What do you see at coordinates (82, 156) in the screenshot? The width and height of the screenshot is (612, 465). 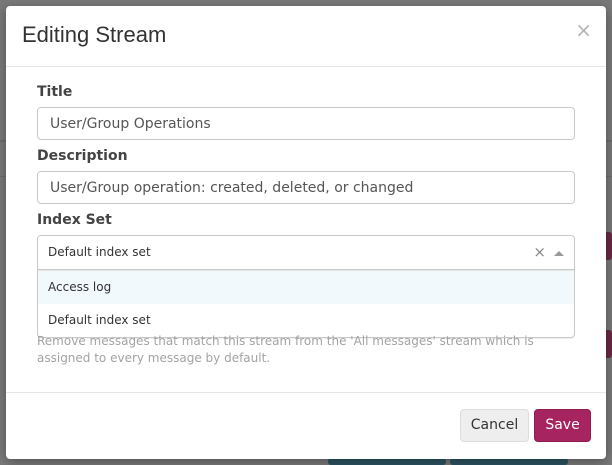 I see `description-label: Description` at bounding box center [82, 156].